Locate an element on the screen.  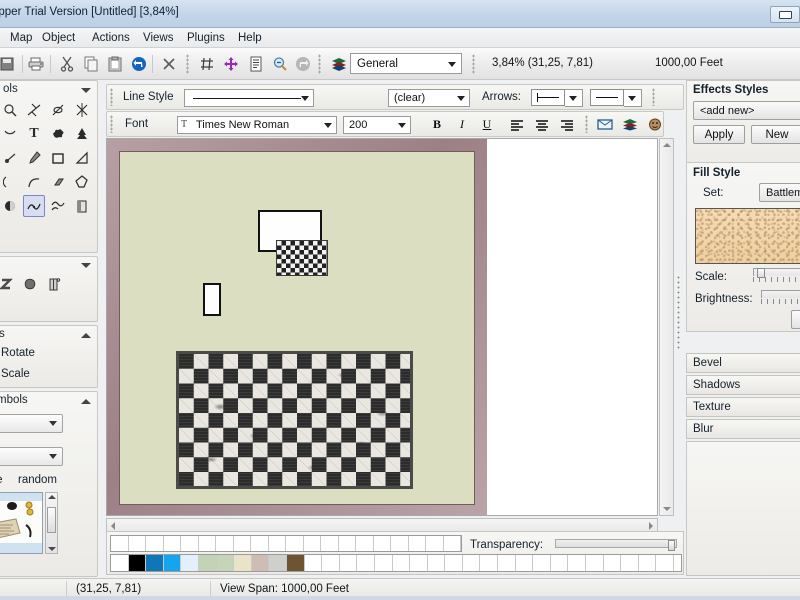
rectangle-tool is located at coordinates (58, 158).